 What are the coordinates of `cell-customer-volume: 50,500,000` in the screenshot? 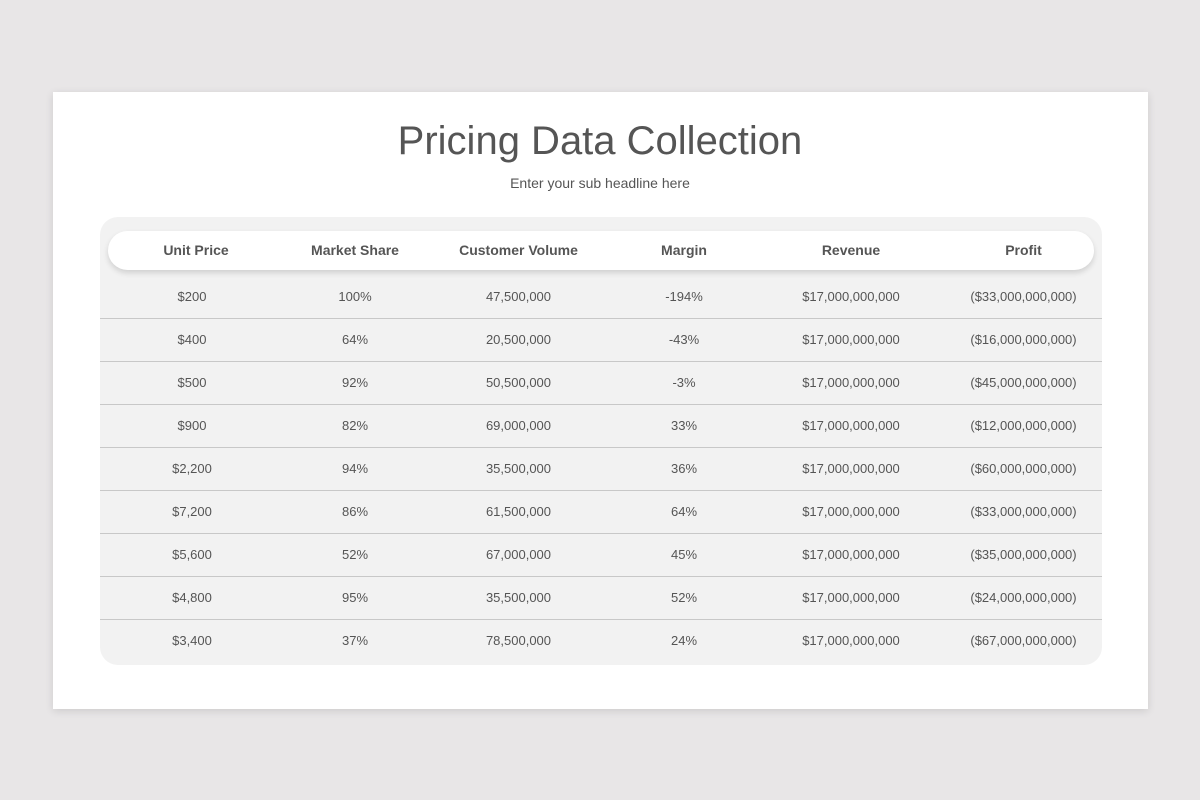 It's located at (518, 382).